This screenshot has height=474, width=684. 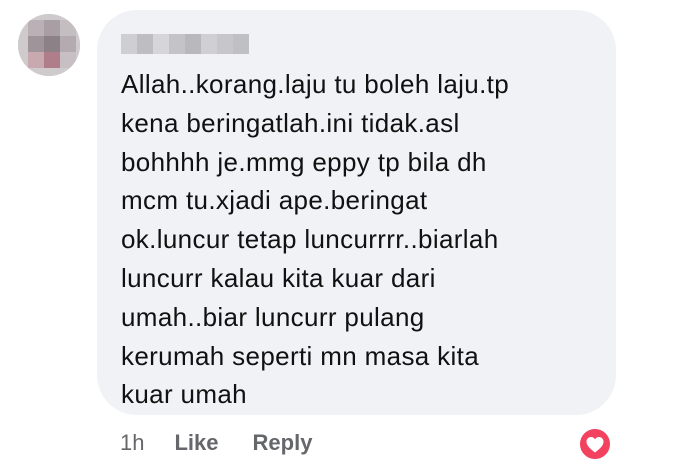 I want to click on author-name-blurred, so click(x=185, y=44).